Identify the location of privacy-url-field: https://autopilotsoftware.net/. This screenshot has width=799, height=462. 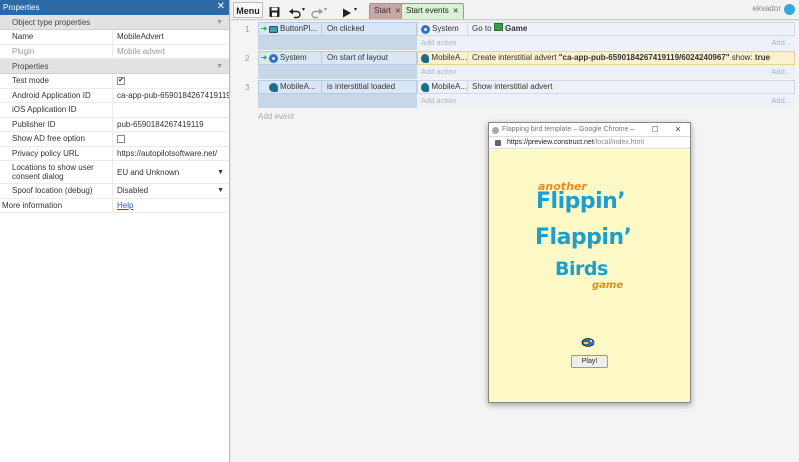
(170, 153).